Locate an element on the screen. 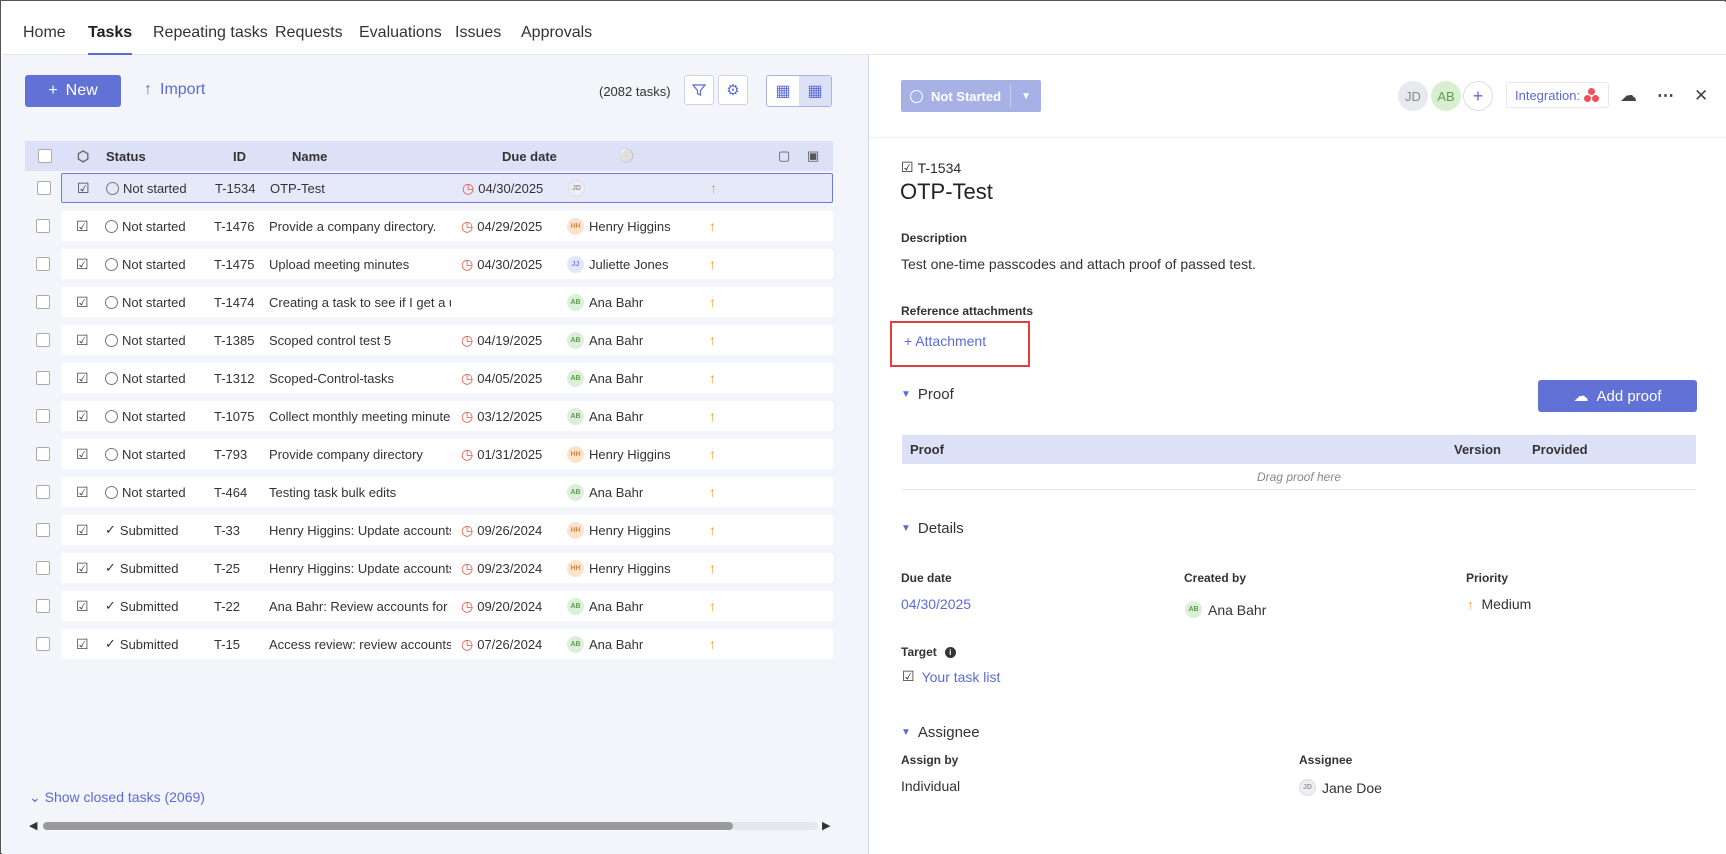 This screenshot has height=854, width=1726. info-icon: i is located at coordinates (950, 652).